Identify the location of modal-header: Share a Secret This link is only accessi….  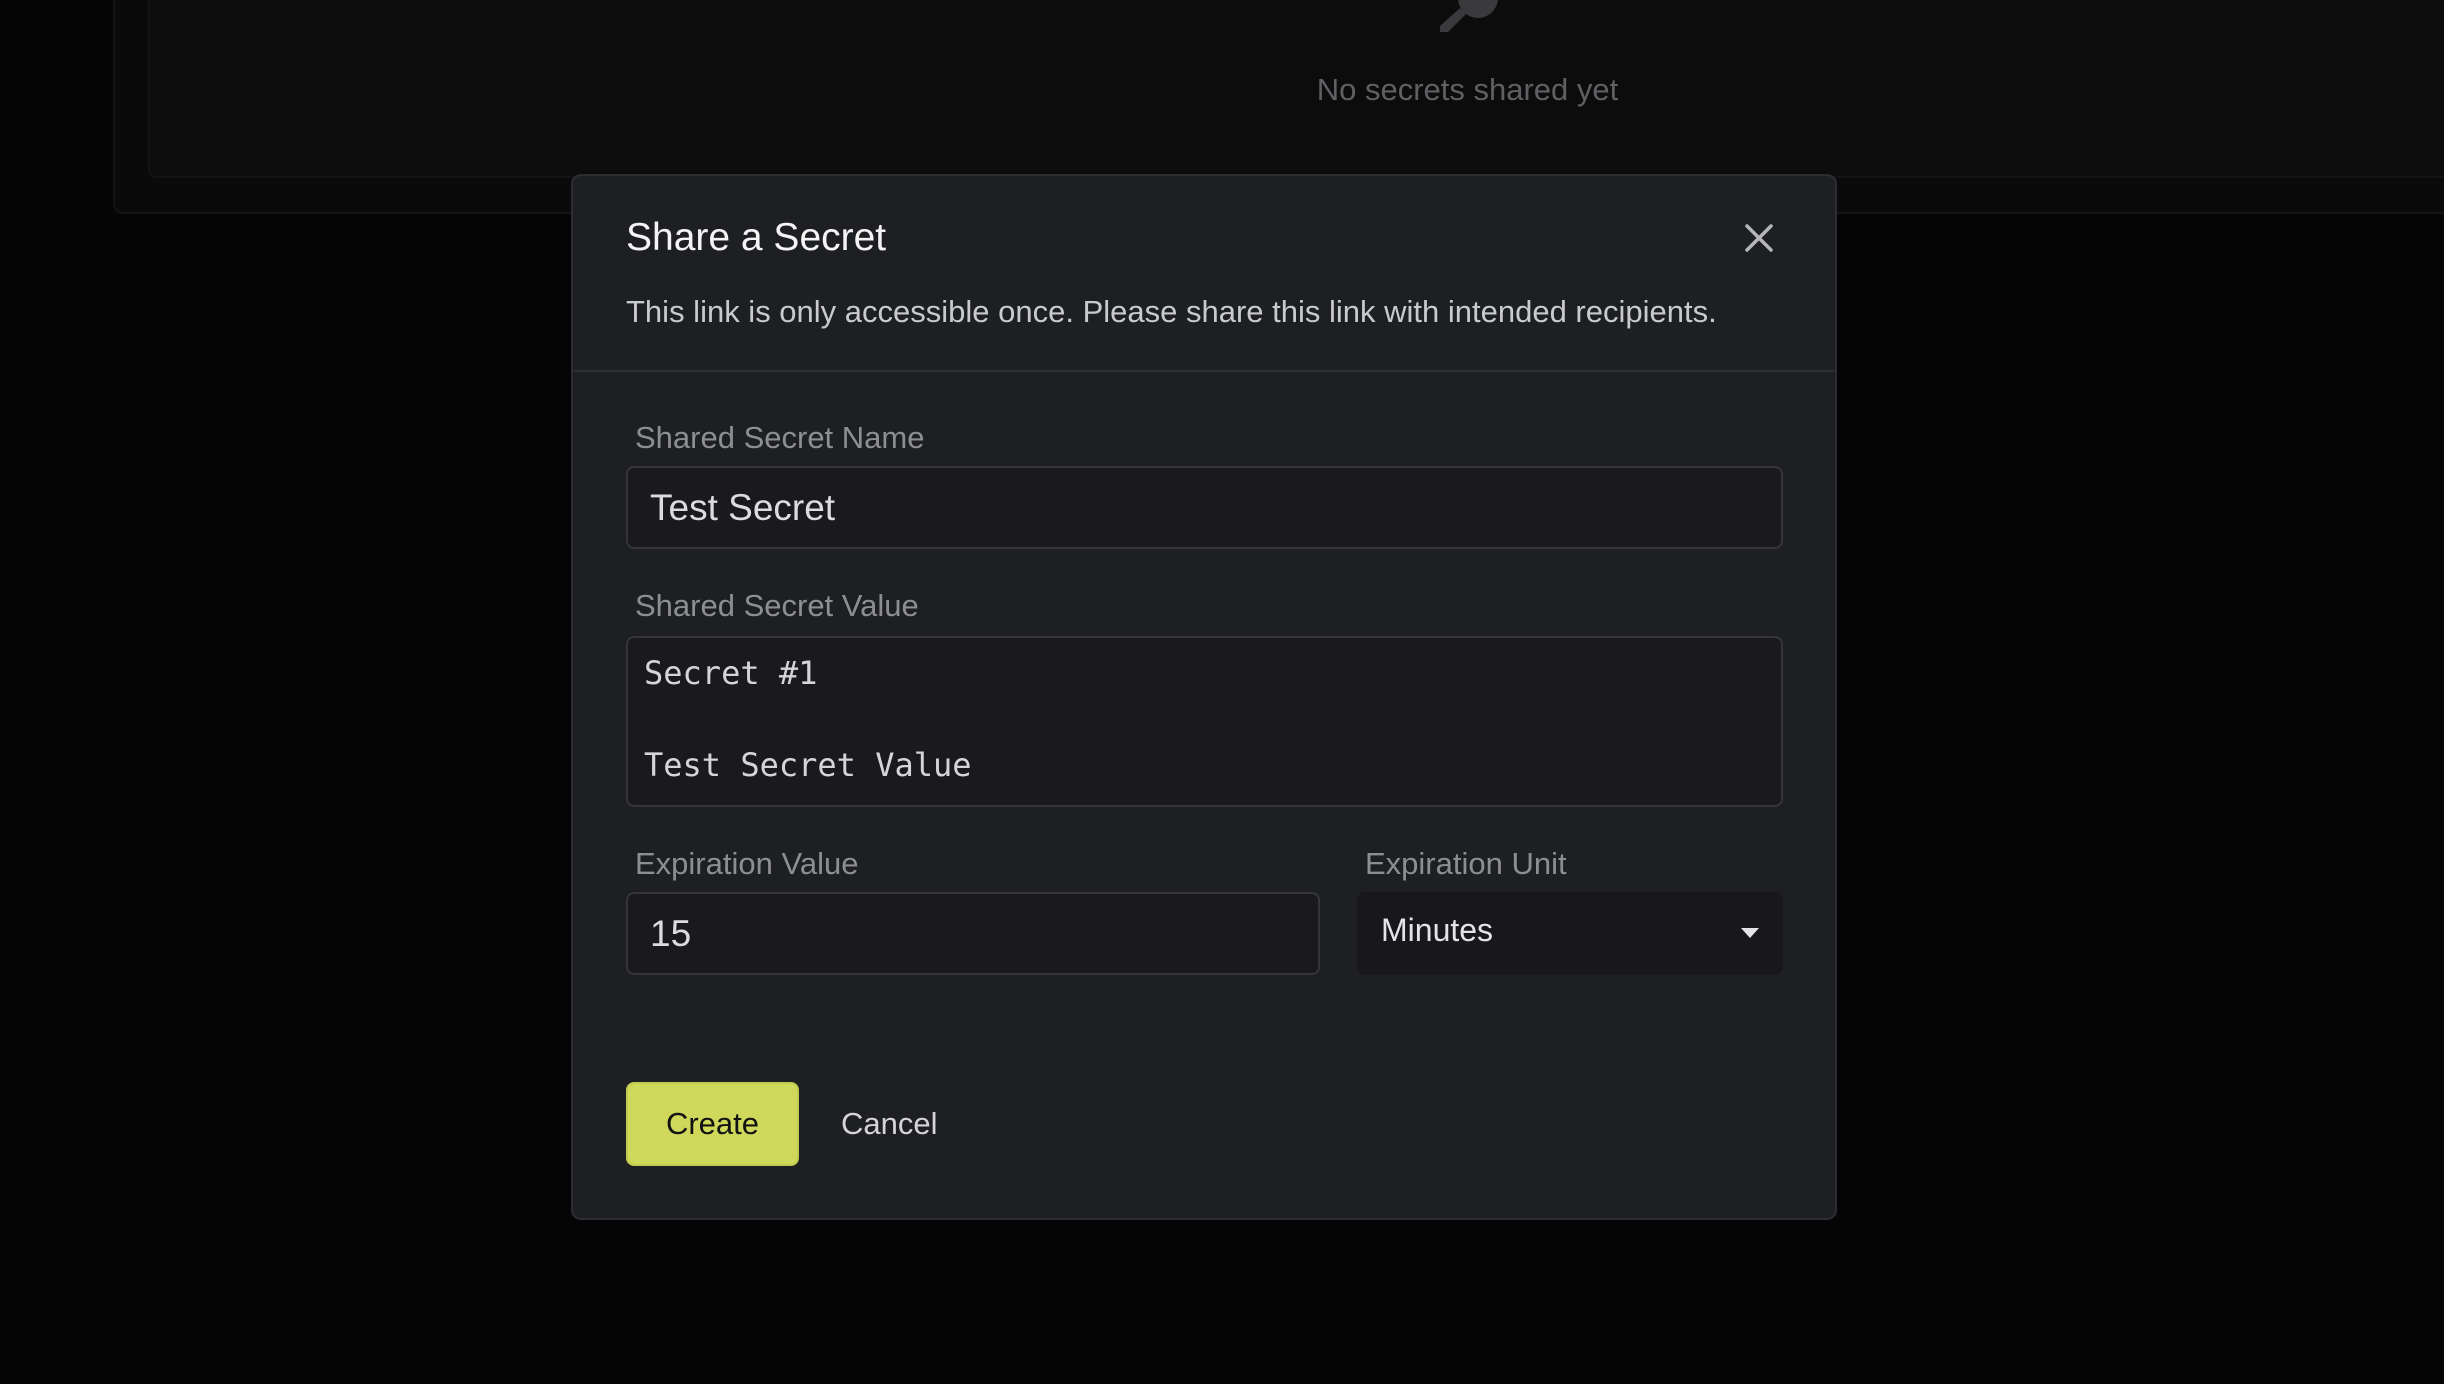
(1204, 274).